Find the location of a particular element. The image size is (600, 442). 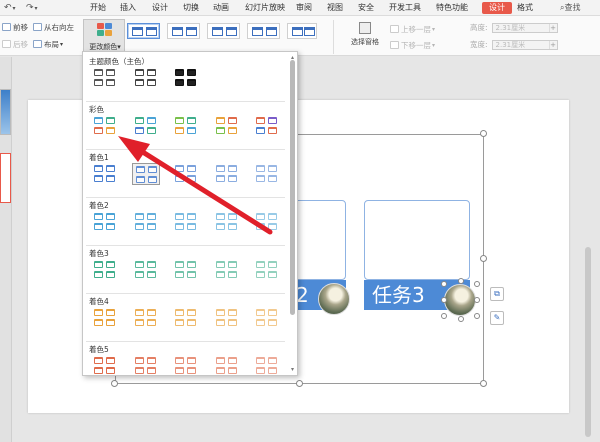

gallery-scroll is located at coordinates (336, 37).